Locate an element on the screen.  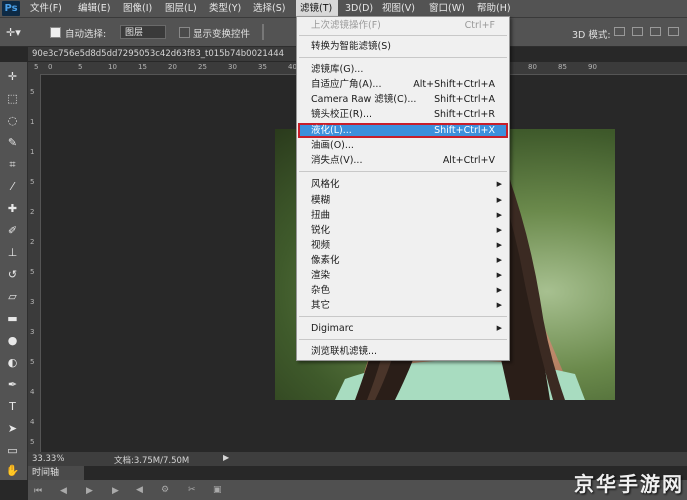
filter-noise: 杂色 ▶ is located at coordinates (403, 290).